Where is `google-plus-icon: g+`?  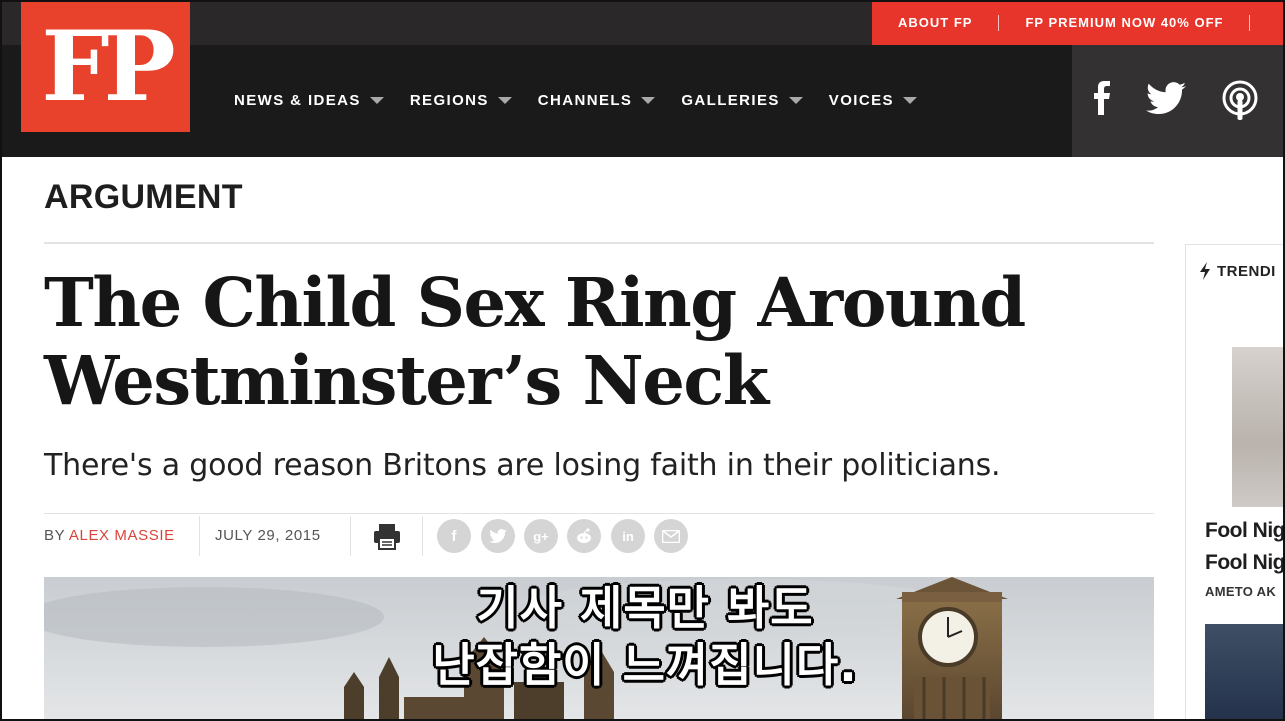
google-plus-icon: g+ is located at coordinates (541, 536).